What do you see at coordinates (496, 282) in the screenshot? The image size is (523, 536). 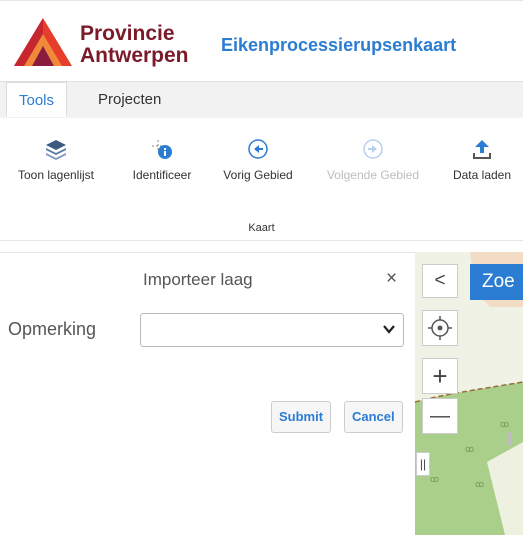 I see `search-button: Zoe` at bounding box center [496, 282].